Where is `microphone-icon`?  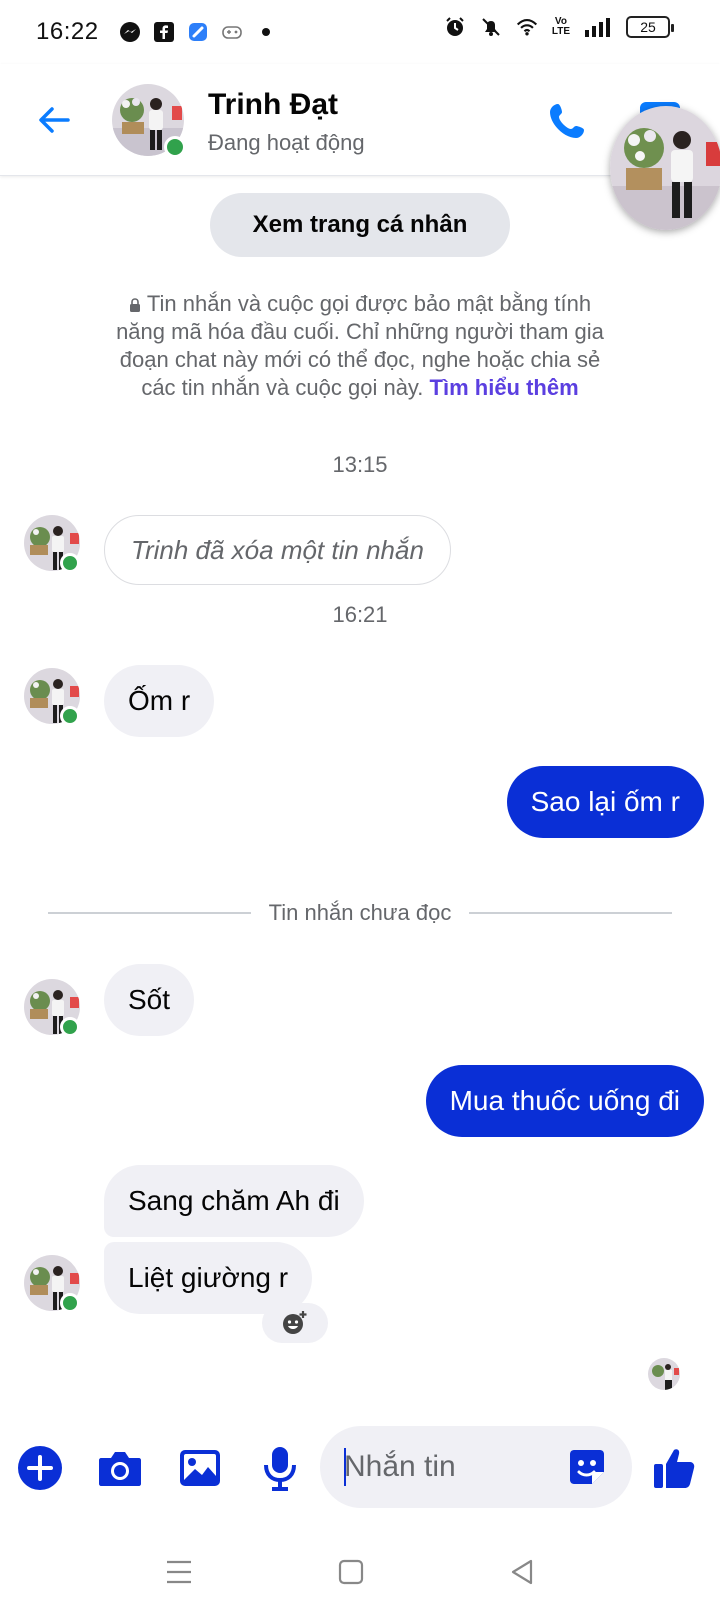 microphone-icon is located at coordinates (280, 1469).